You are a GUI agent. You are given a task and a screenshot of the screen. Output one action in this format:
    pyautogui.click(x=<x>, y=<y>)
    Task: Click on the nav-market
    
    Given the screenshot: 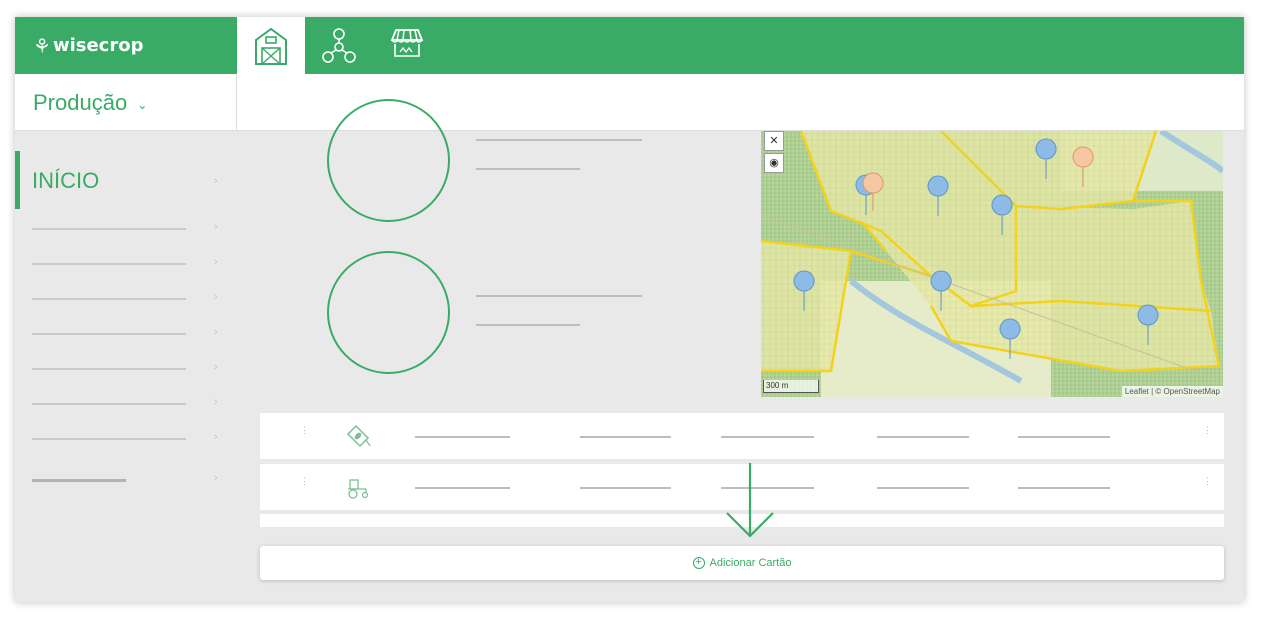 What is the action you would take?
    pyautogui.click(x=407, y=45)
    